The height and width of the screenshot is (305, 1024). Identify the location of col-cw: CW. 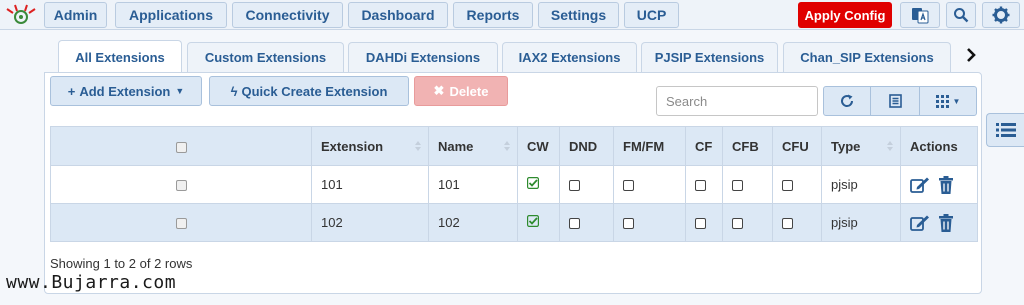
(538, 146).